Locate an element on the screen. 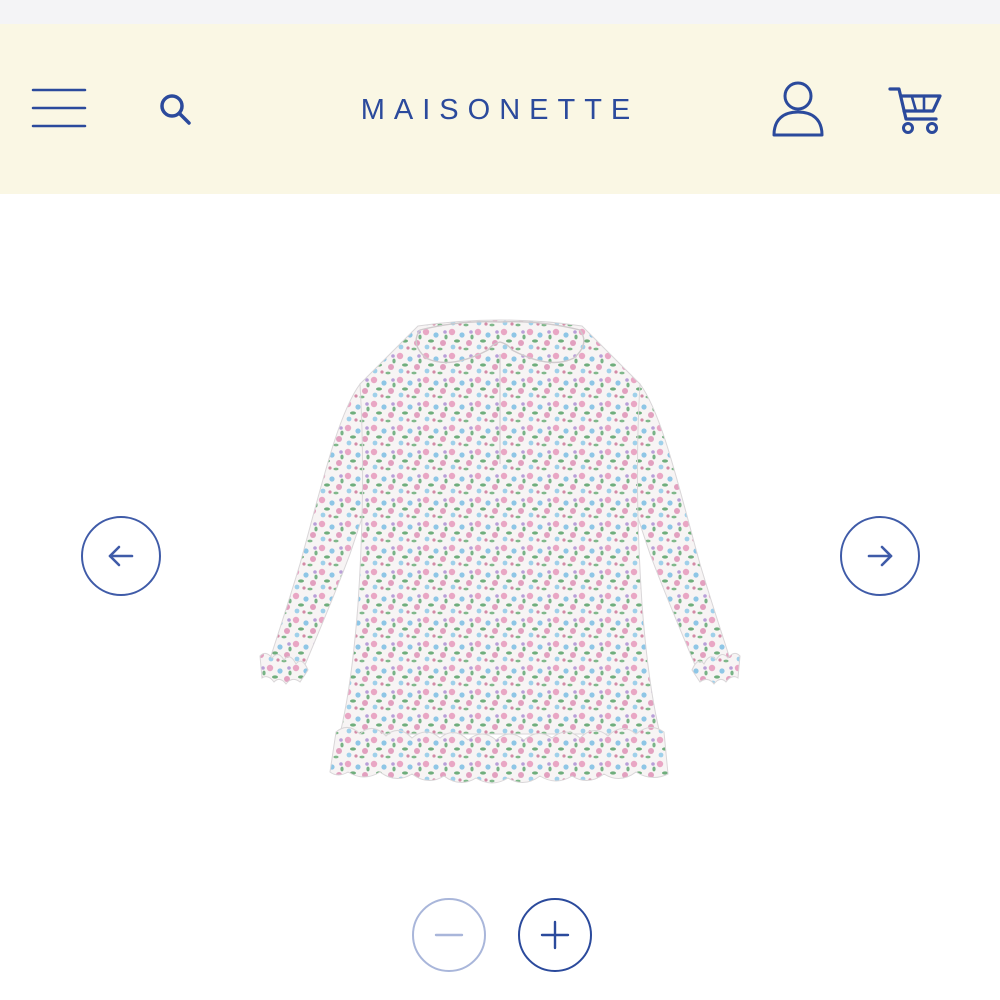  next-image-button is located at coordinates (880, 556).